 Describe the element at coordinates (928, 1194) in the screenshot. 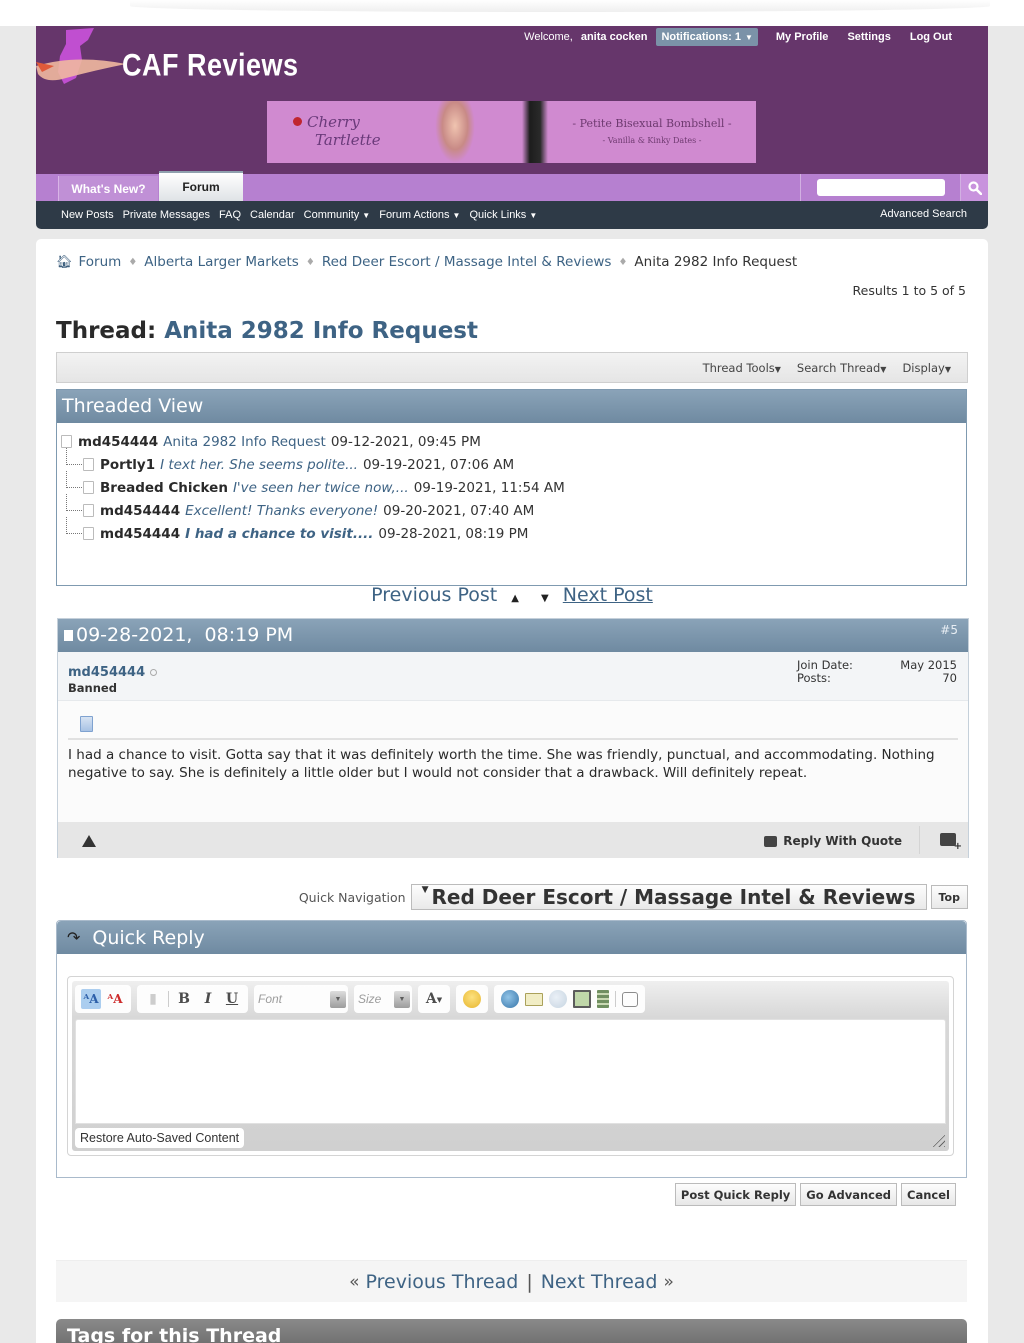

I see `cancel-button: Cancel` at that location.